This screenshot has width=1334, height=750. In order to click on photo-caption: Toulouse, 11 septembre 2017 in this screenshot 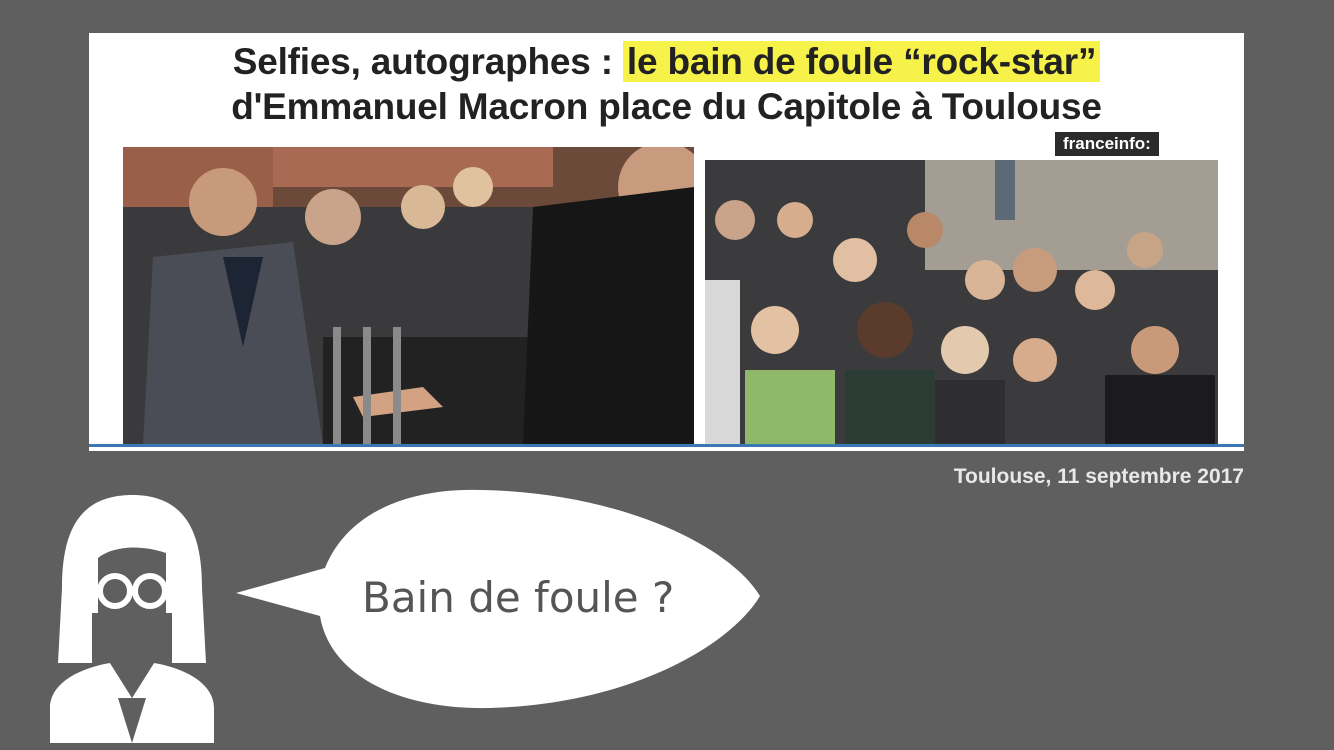, I will do `click(1098, 476)`.